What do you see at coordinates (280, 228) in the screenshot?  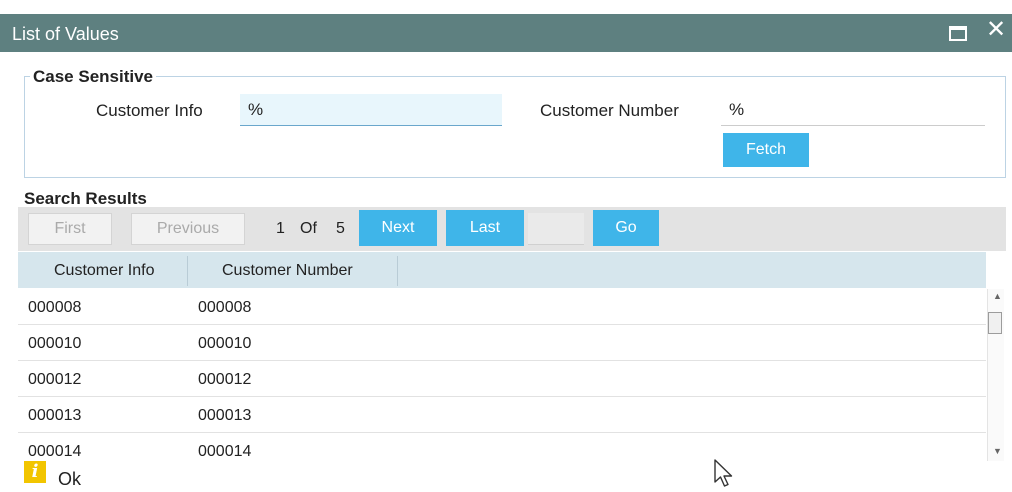 I see `current-page-number: 1` at bounding box center [280, 228].